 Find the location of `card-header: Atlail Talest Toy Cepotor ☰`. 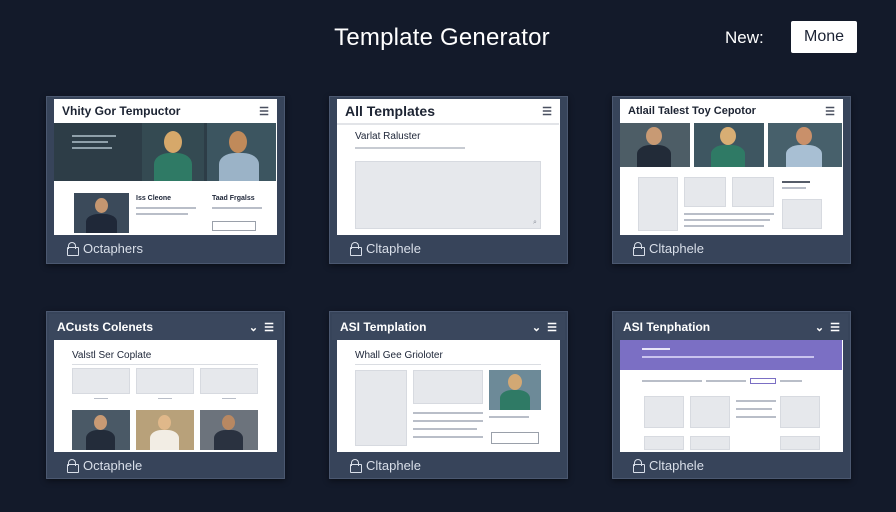

card-header: Atlail Talest Toy Cepotor ☰ is located at coordinates (731, 111).